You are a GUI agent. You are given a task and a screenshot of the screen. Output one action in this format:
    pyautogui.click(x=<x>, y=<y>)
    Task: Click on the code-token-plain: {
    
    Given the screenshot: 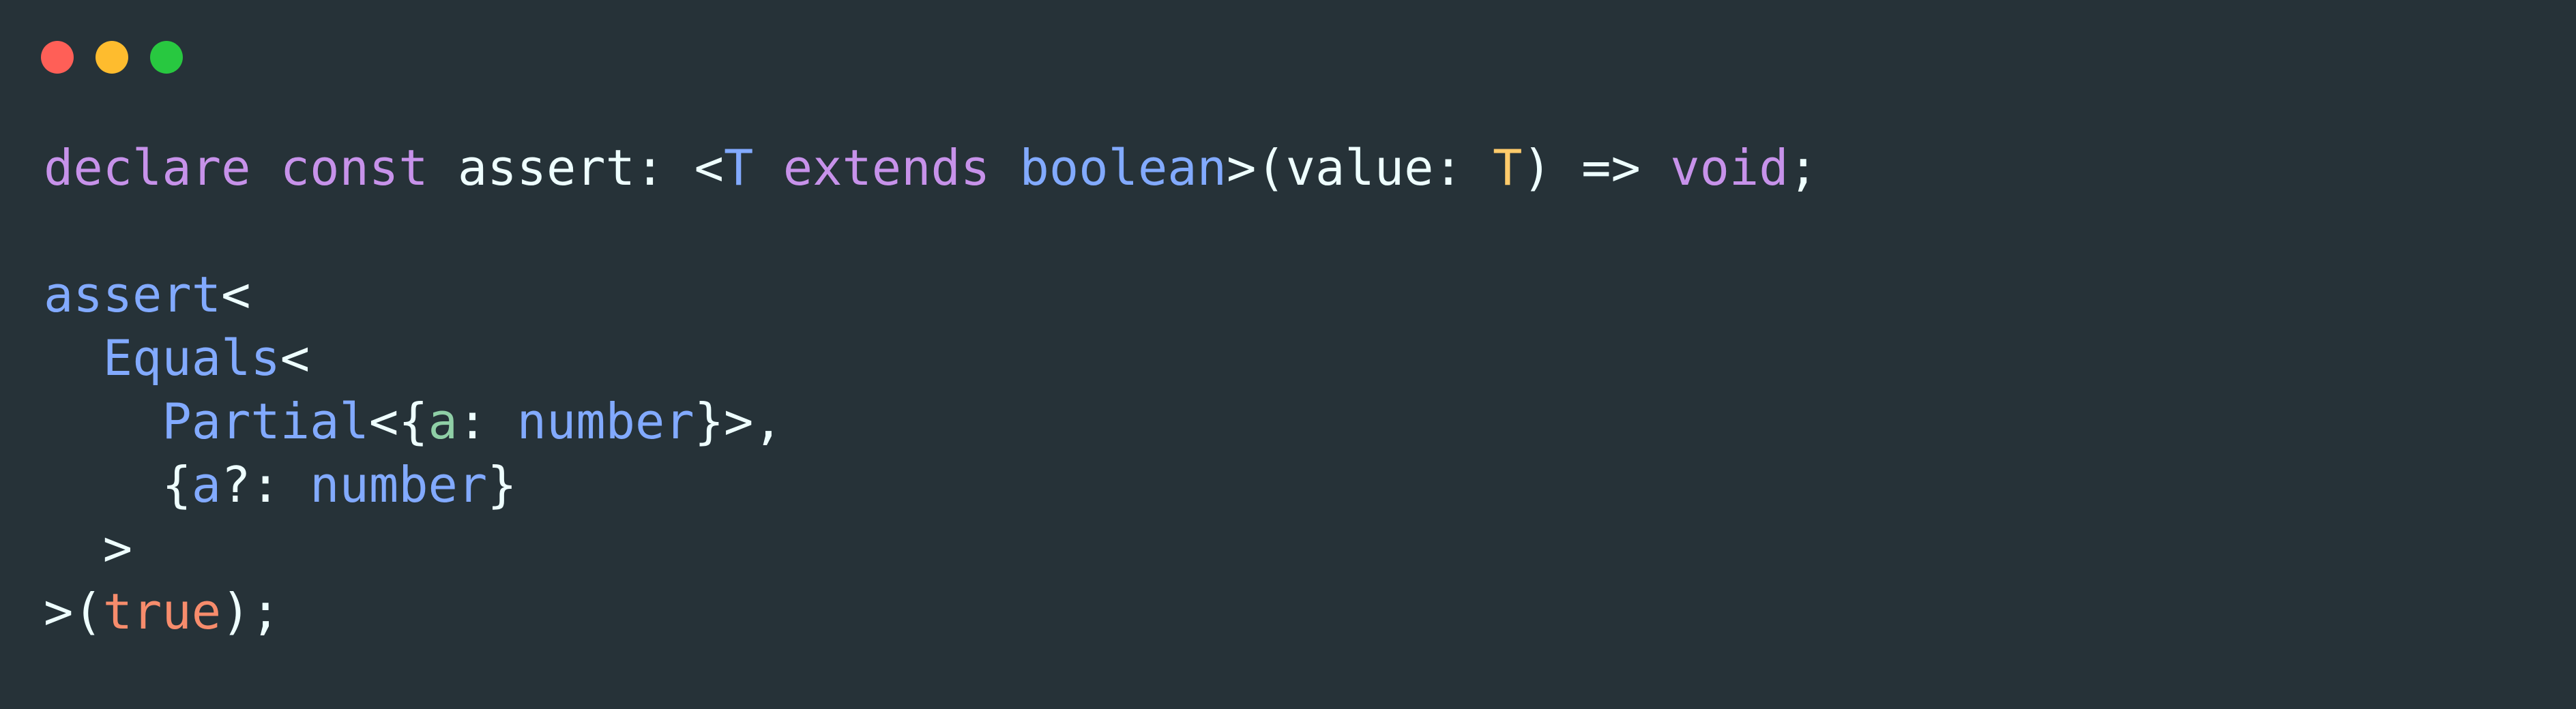 What is the action you would take?
    pyautogui.click(x=118, y=484)
    